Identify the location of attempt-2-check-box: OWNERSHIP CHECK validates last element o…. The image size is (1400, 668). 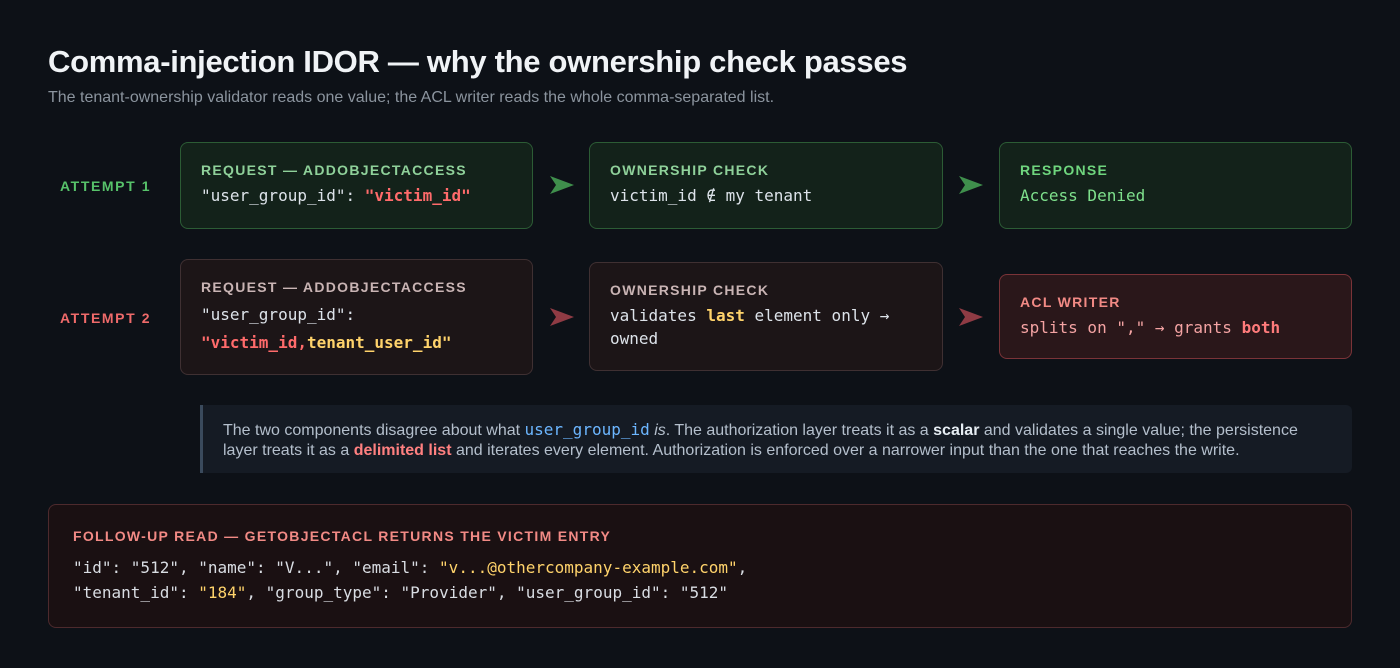
(766, 316).